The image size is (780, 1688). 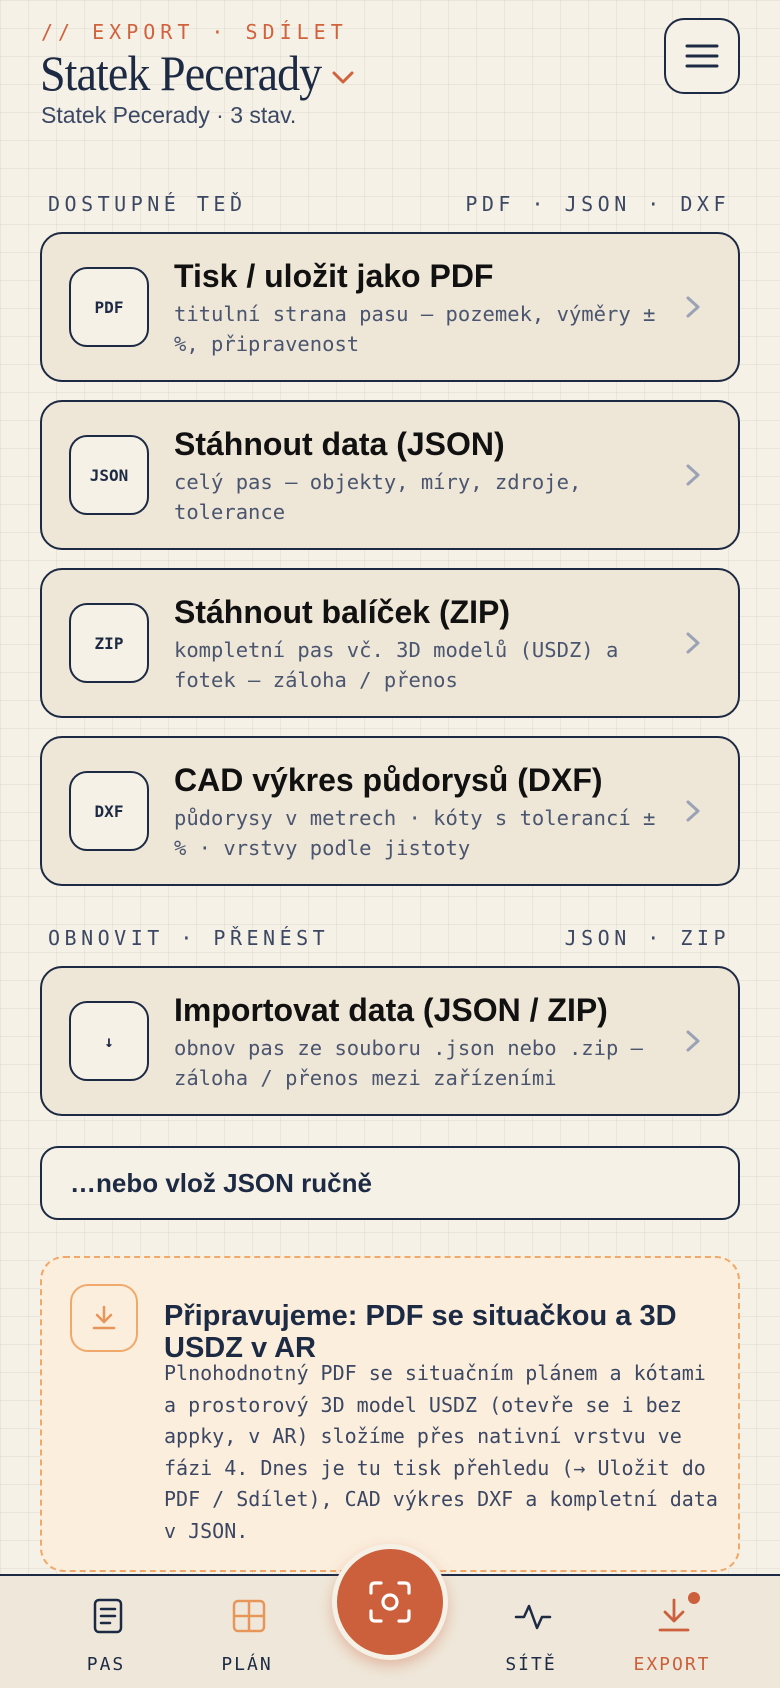 What do you see at coordinates (597, 204) in the screenshot?
I see `section-formats: PDF · JSON · DXF` at bounding box center [597, 204].